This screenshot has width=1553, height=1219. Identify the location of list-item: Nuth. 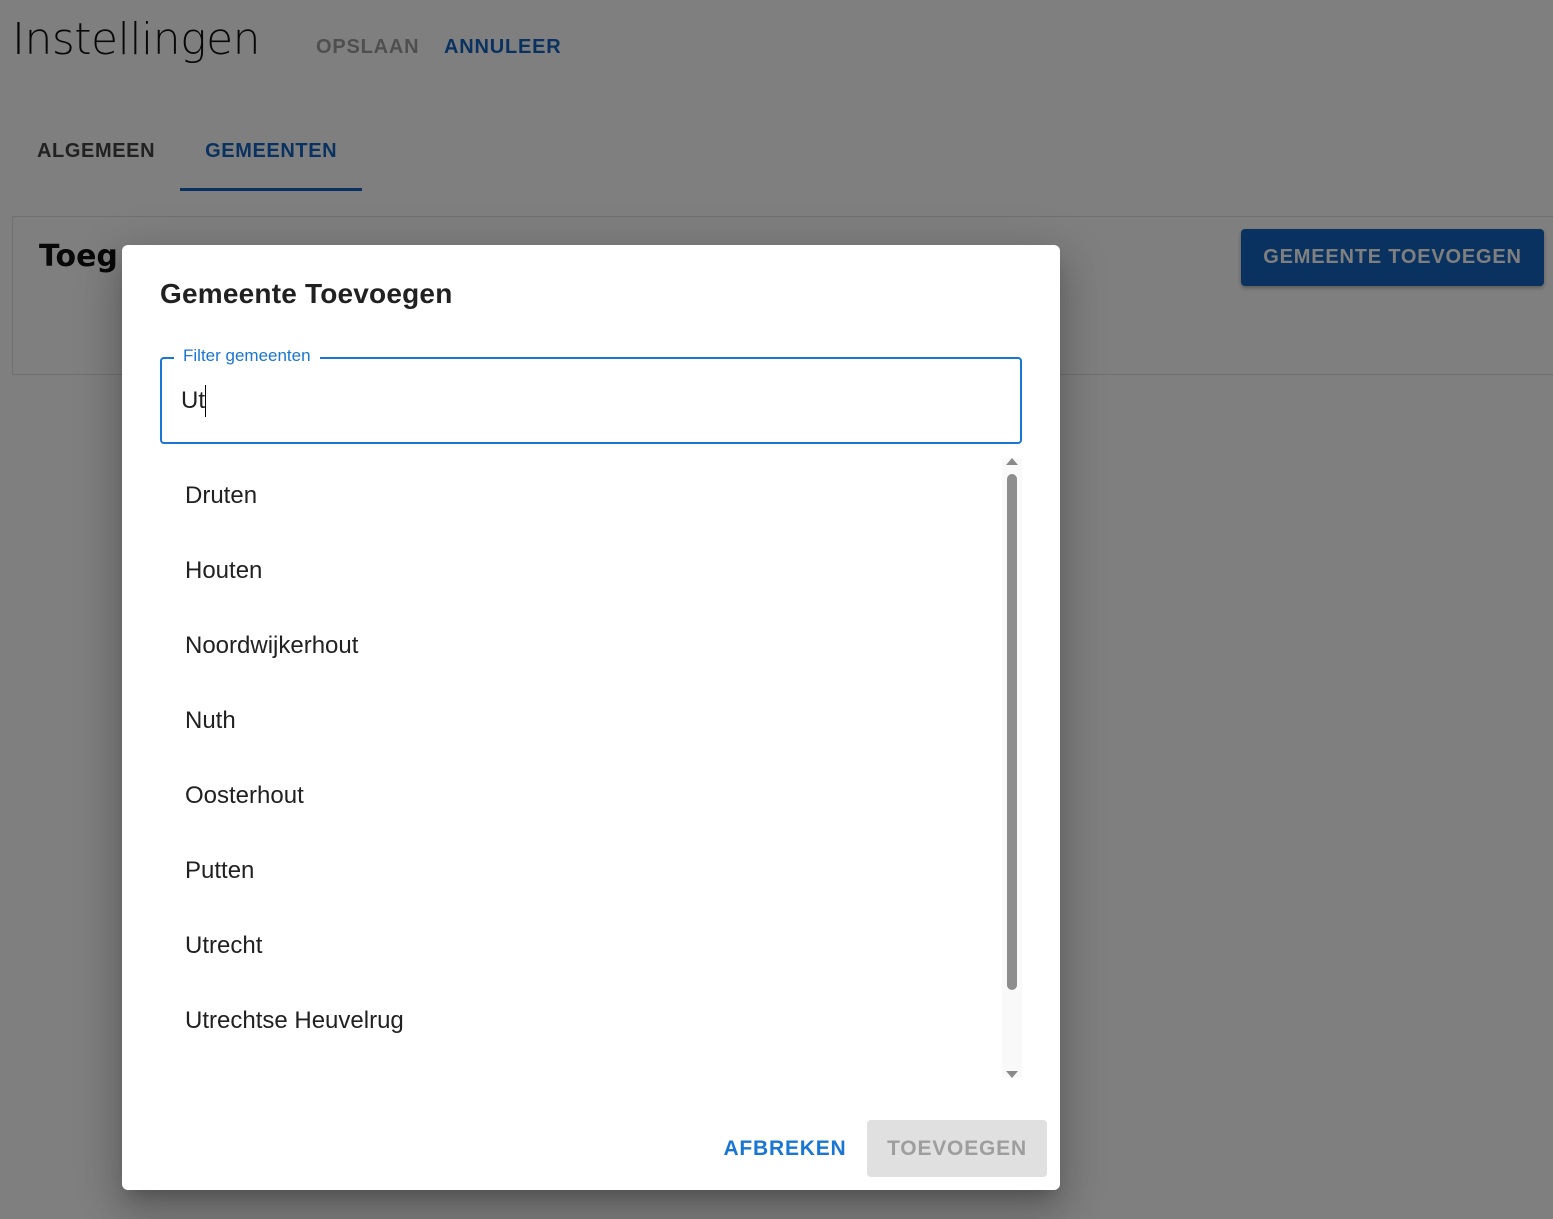
(591, 720).